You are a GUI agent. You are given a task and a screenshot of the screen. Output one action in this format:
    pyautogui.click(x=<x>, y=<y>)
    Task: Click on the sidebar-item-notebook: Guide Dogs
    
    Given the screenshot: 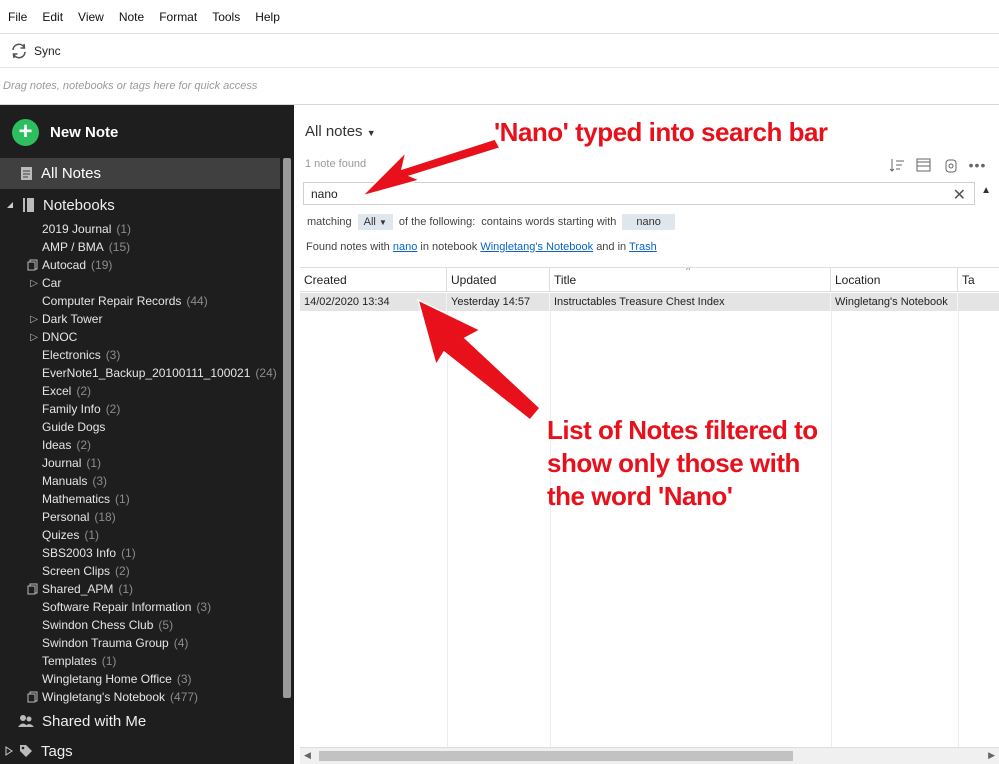 What is the action you would take?
    pyautogui.click(x=140, y=427)
    